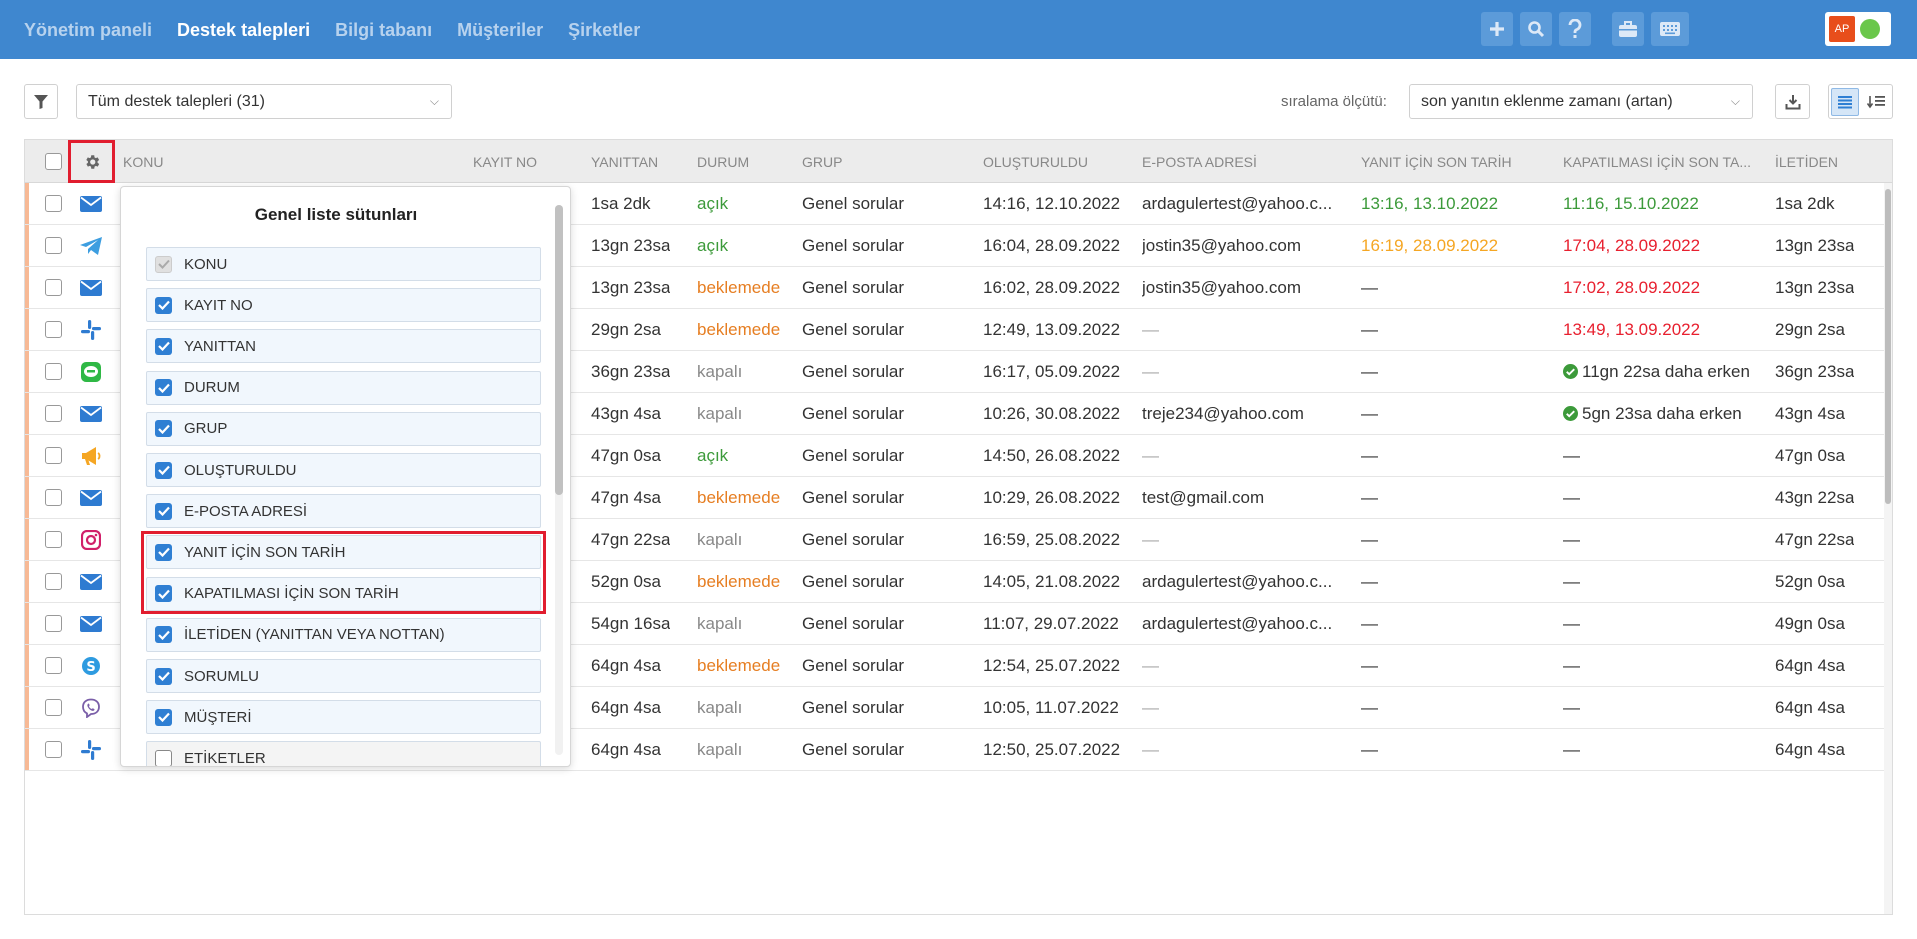  Describe the element at coordinates (1536, 29) in the screenshot. I see `search-button` at that location.